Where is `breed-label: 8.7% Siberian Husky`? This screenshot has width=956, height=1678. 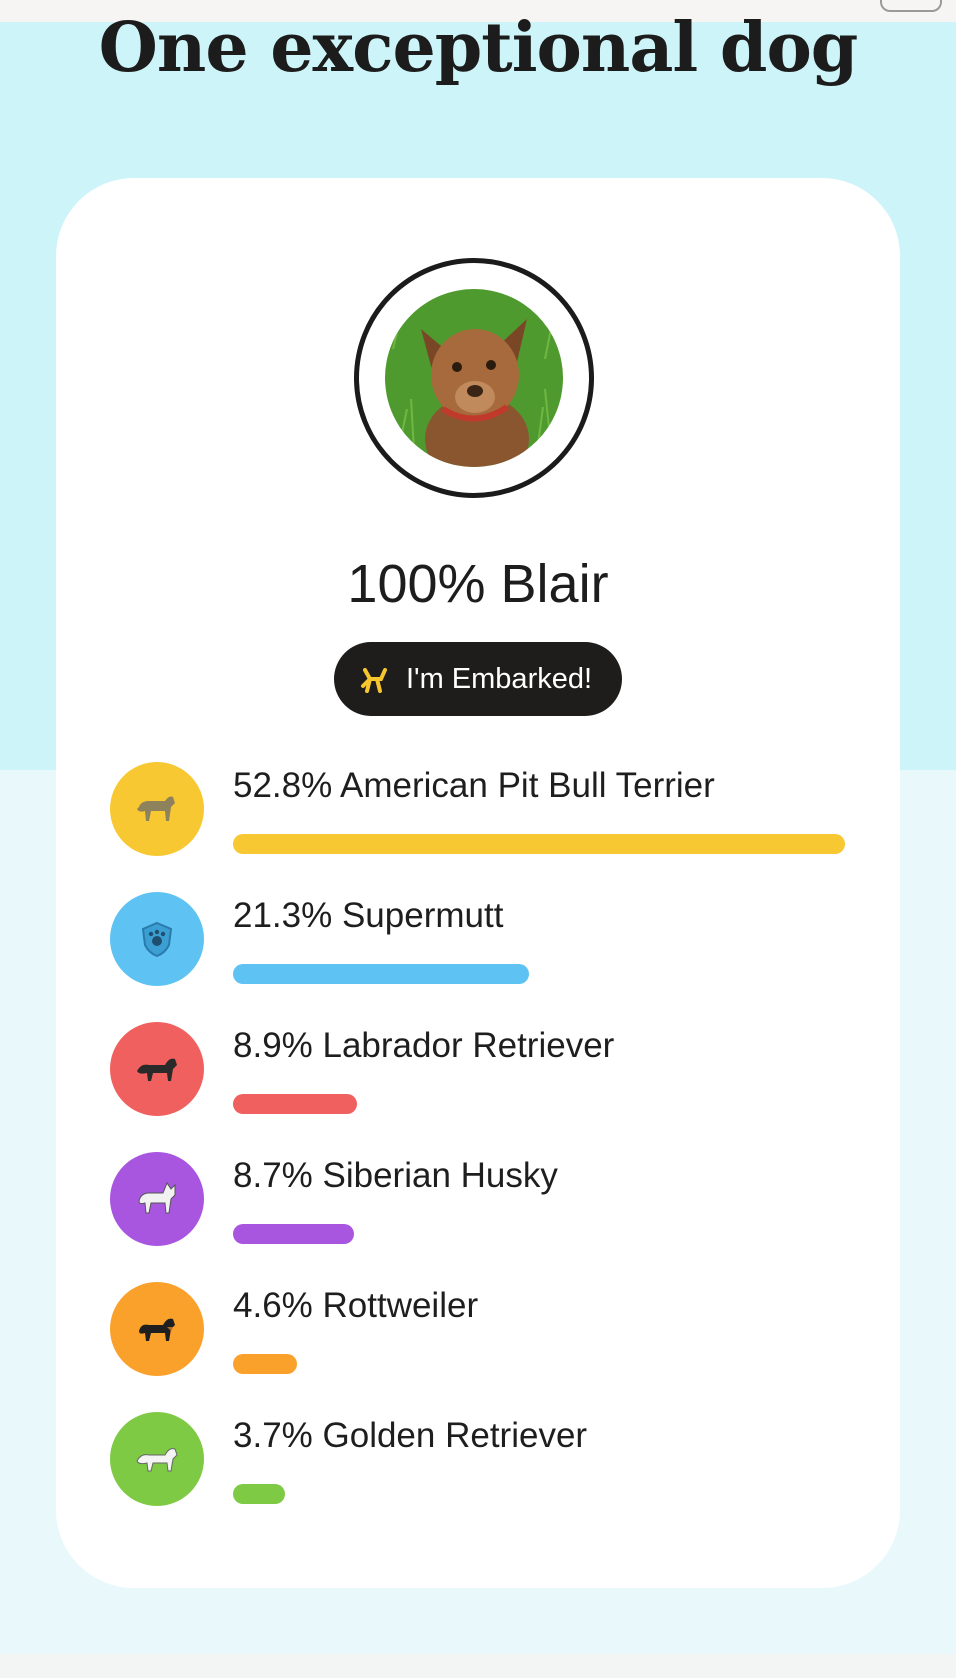
breed-label: 8.7% Siberian Husky is located at coordinates (395, 1175).